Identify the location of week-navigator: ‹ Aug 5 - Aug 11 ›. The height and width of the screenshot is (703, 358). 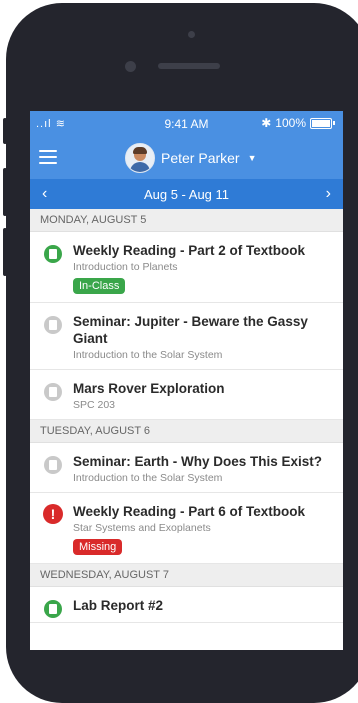
(186, 194).